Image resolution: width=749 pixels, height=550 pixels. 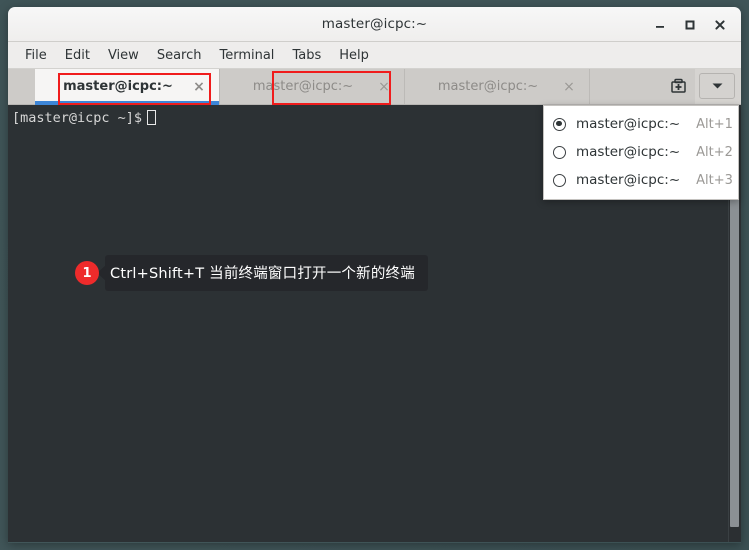 I want to click on tab-menu-item-1: master@icpc:~ Alt+1, so click(x=641, y=124).